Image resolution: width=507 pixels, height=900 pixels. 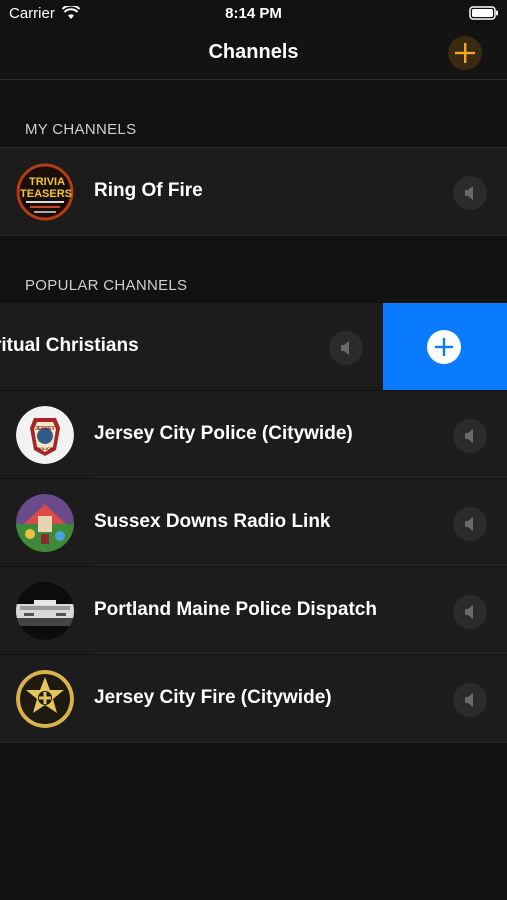 I want to click on page-title: Channels, so click(x=253, y=52).